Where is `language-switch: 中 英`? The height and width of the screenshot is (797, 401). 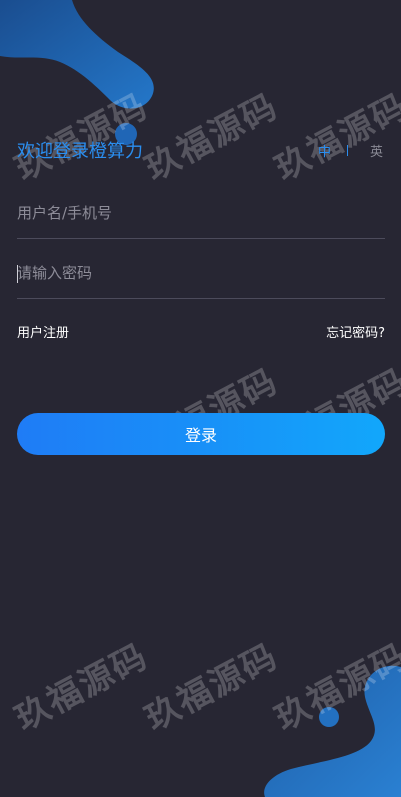
language-switch: 中 英 is located at coordinates (350, 150).